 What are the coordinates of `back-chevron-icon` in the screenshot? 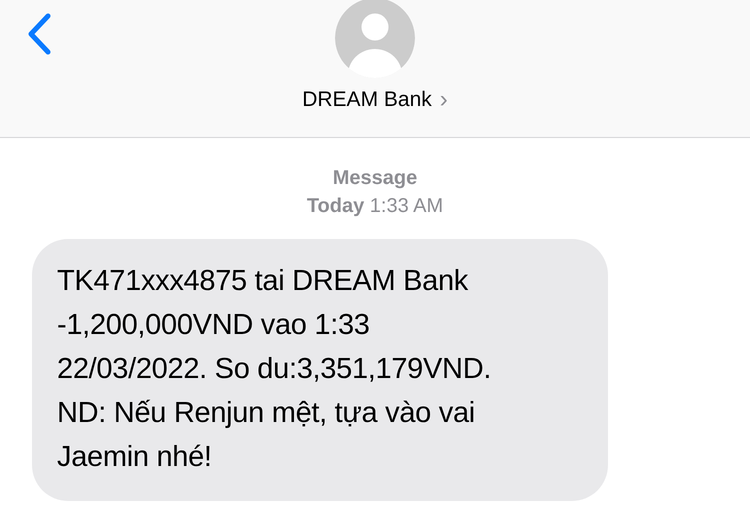 It's located at (39, 34).